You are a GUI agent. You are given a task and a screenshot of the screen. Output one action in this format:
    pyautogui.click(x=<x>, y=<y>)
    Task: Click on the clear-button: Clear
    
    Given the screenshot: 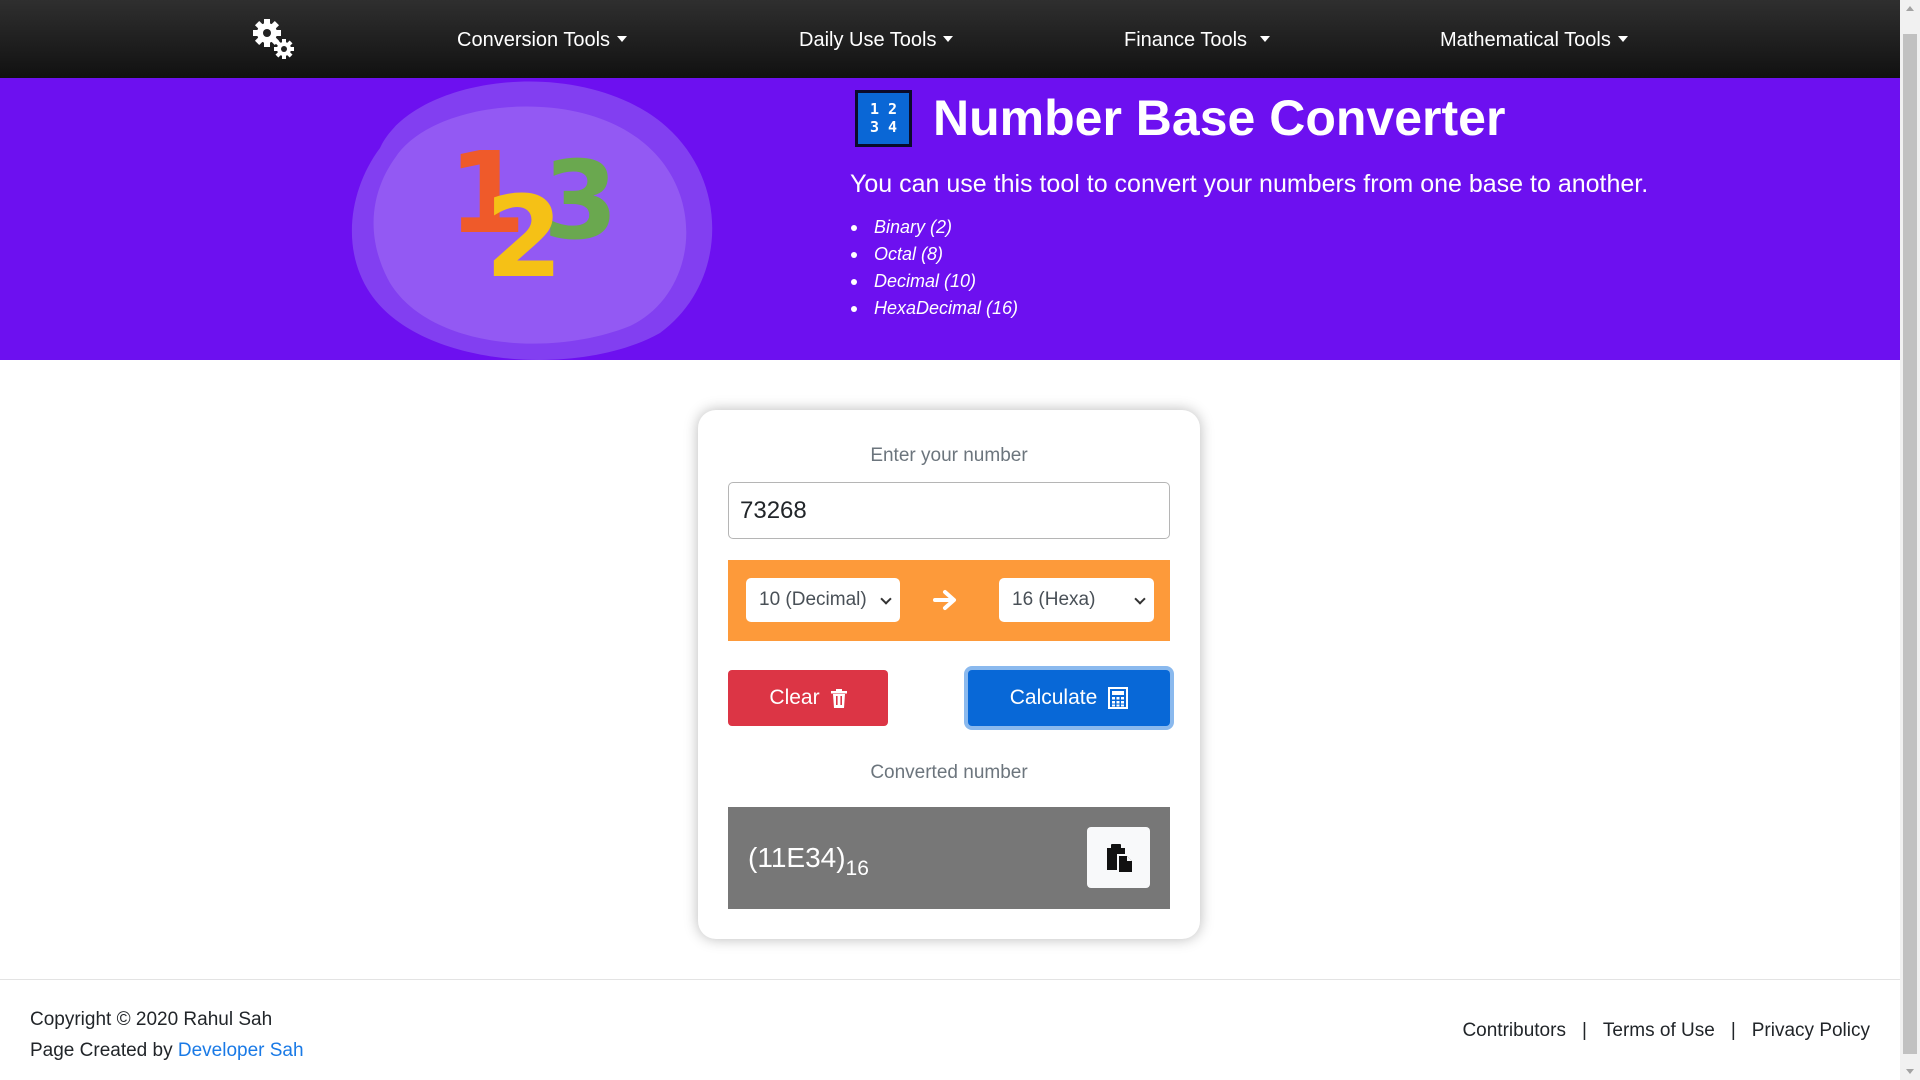 What is the action you would take?
    pyautogui.click(x=808, y=698)
    